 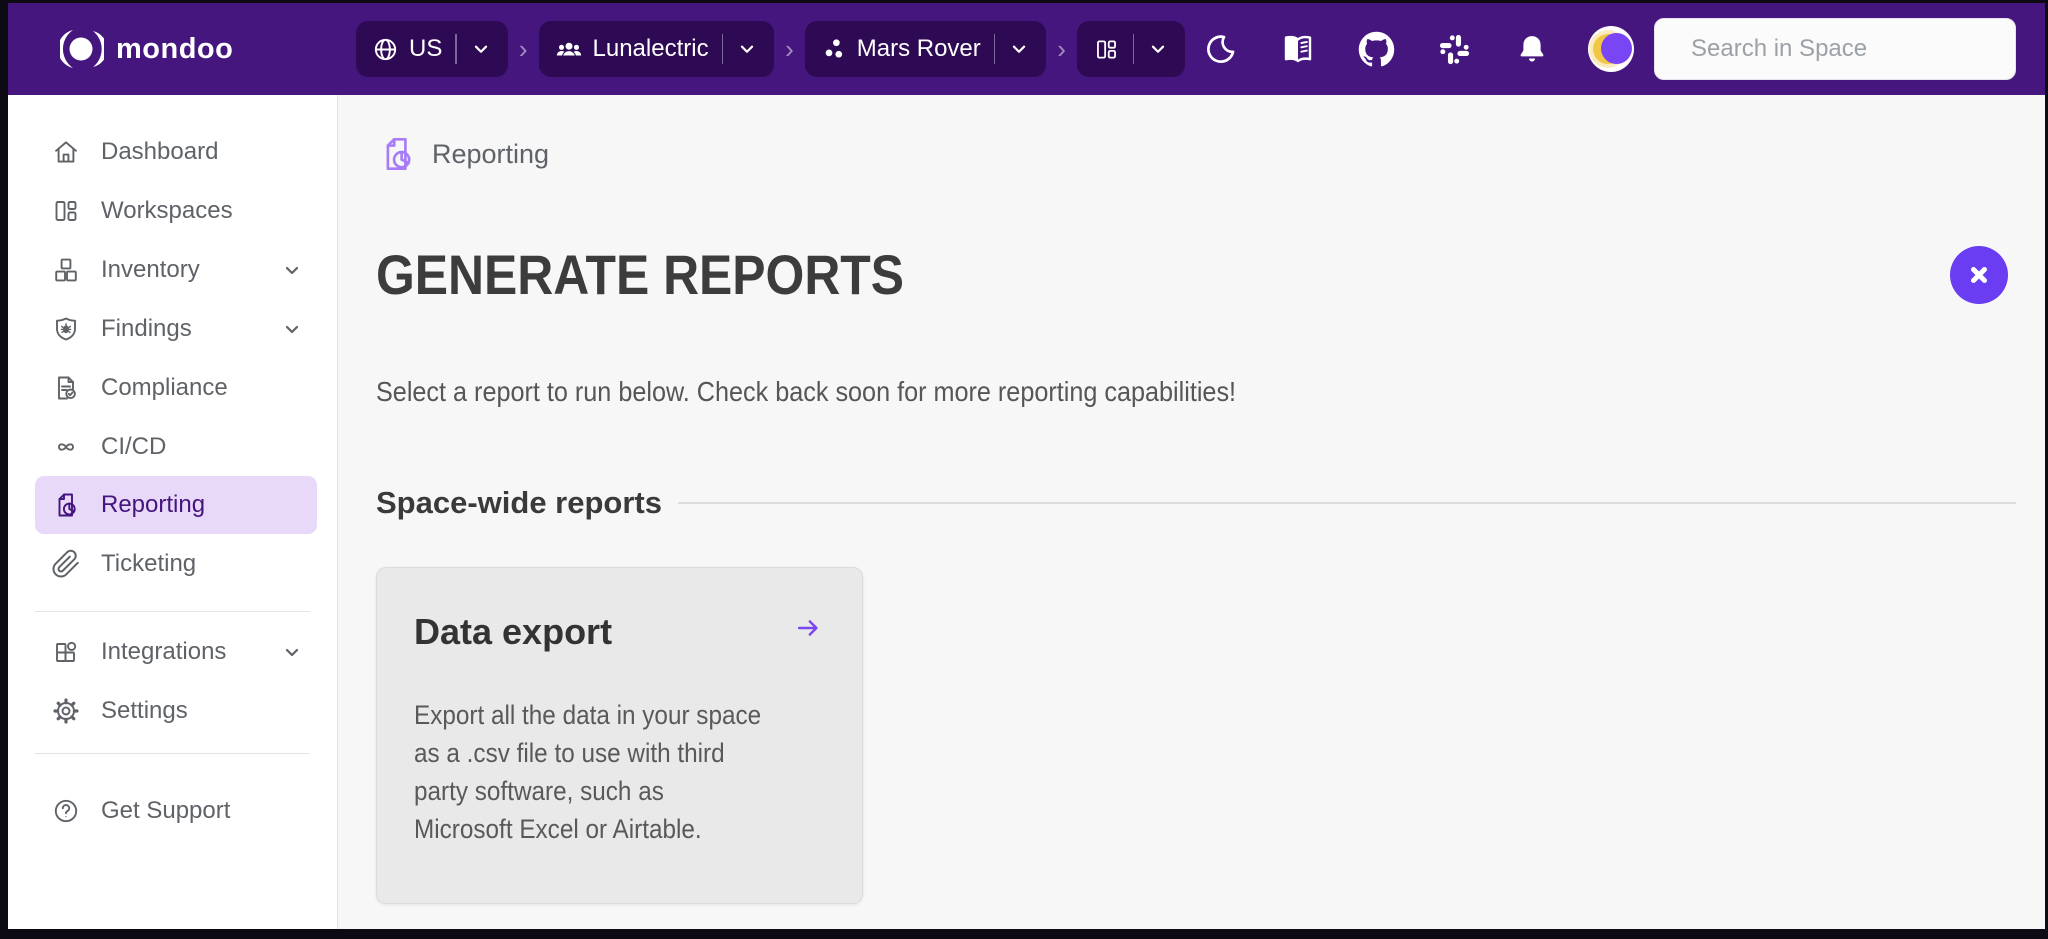 What do you see at coordinates (513, 631) in the screenshot?
I see `card-title: Data export` at bounding box center [513, 631].